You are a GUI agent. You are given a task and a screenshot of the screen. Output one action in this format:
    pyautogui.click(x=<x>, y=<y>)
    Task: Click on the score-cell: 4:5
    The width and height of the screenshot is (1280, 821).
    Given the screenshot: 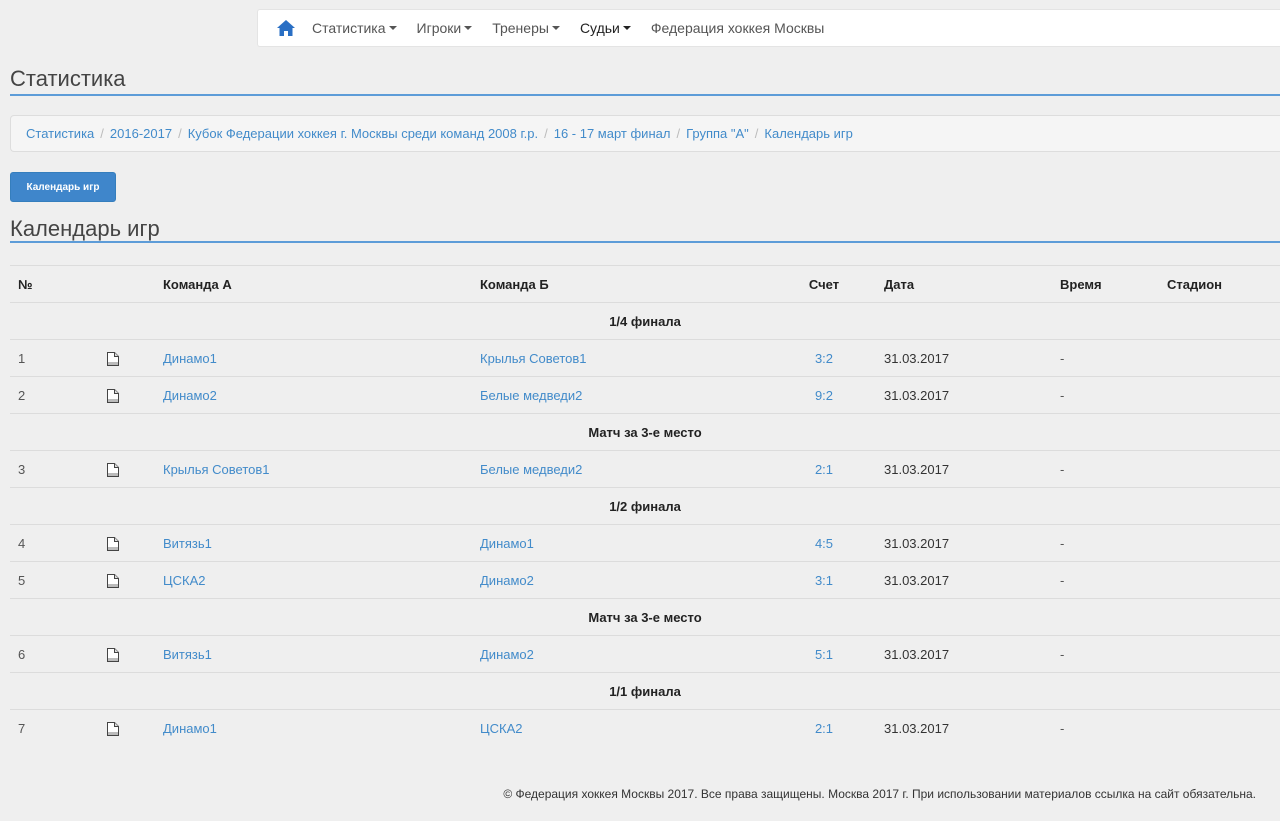 What is the action you would take?
    pyautogui.click(x=824, y=543)
    